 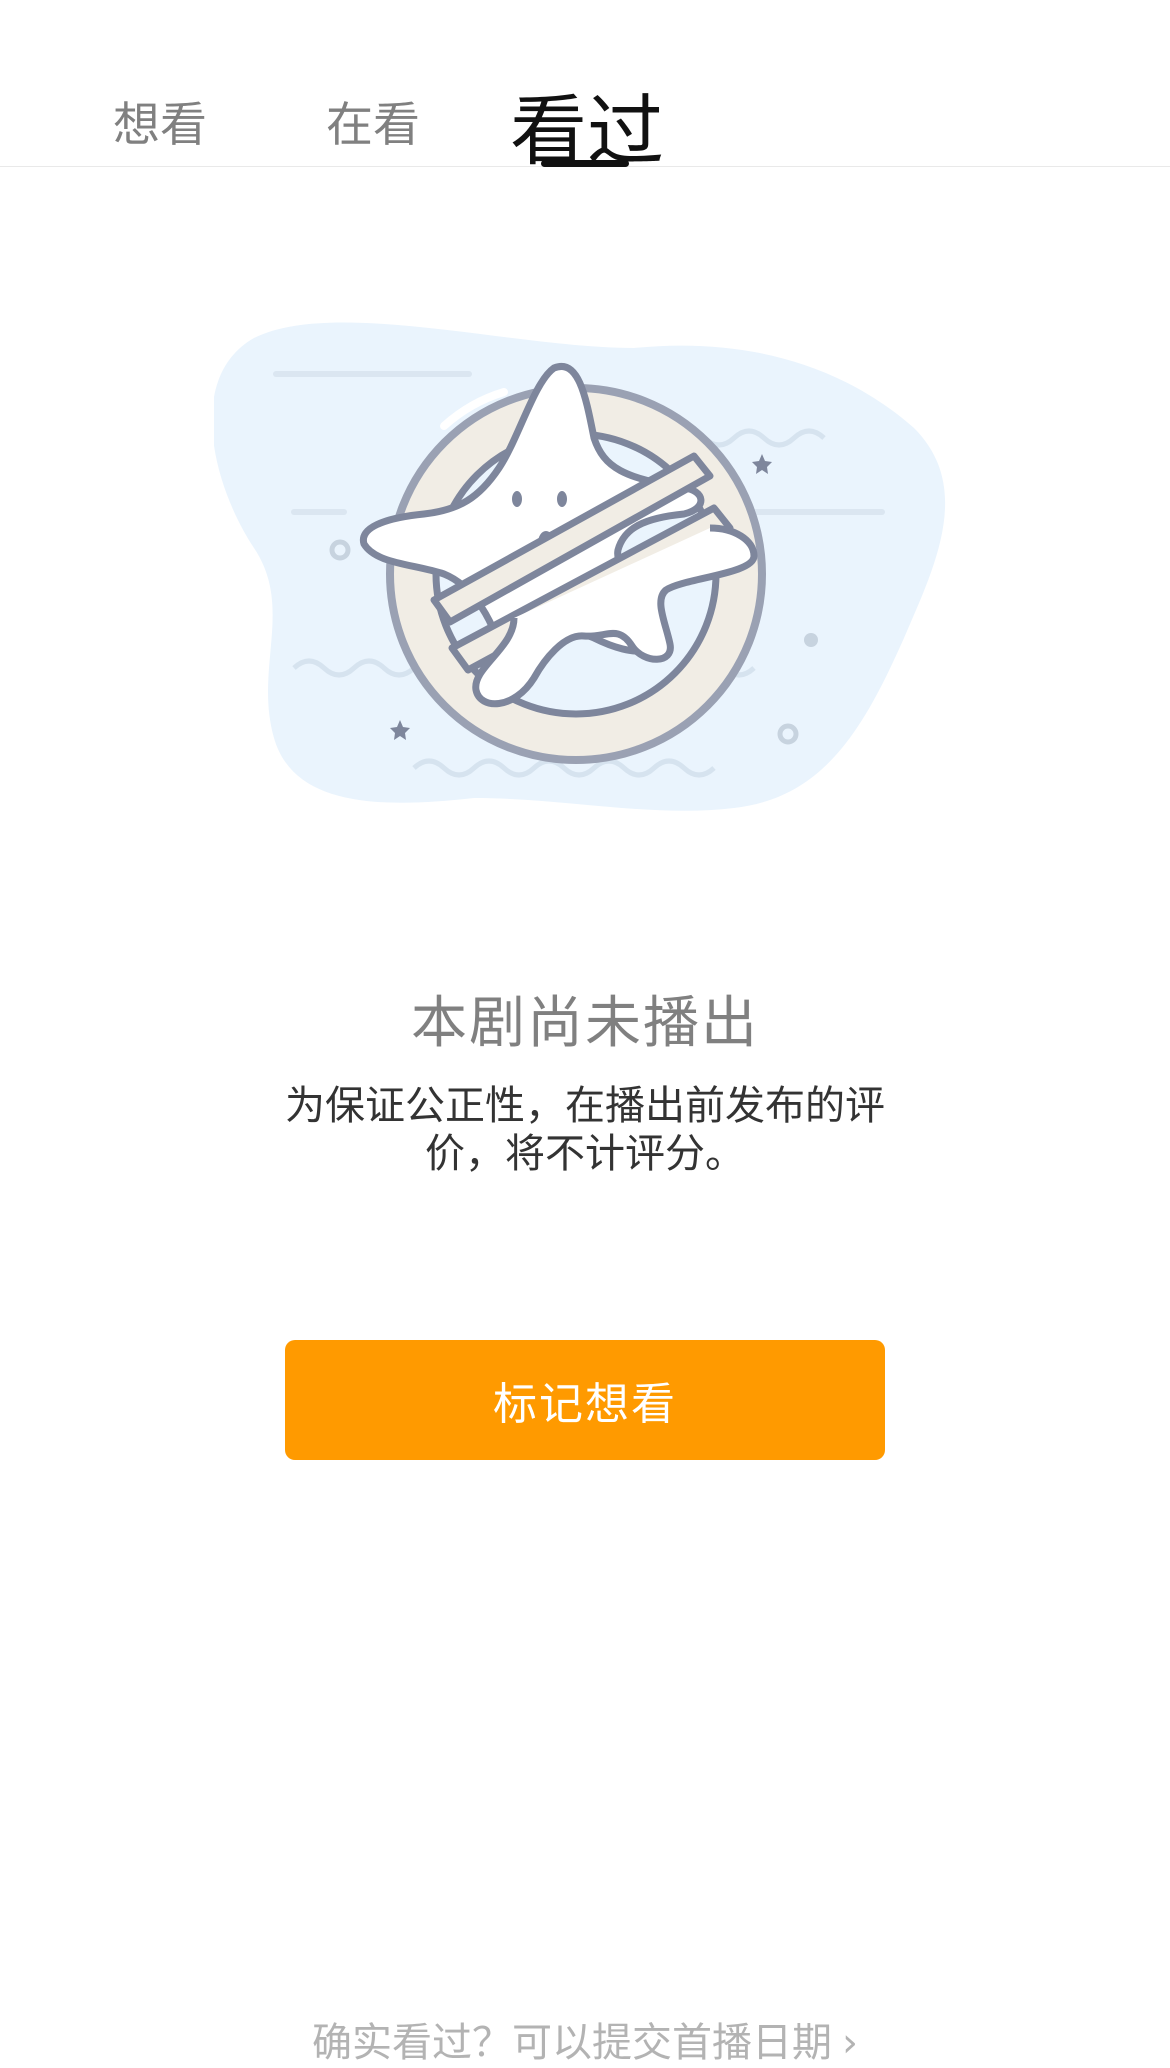 I want to click on tab-watching: 在看, so click(x=373, y=120).